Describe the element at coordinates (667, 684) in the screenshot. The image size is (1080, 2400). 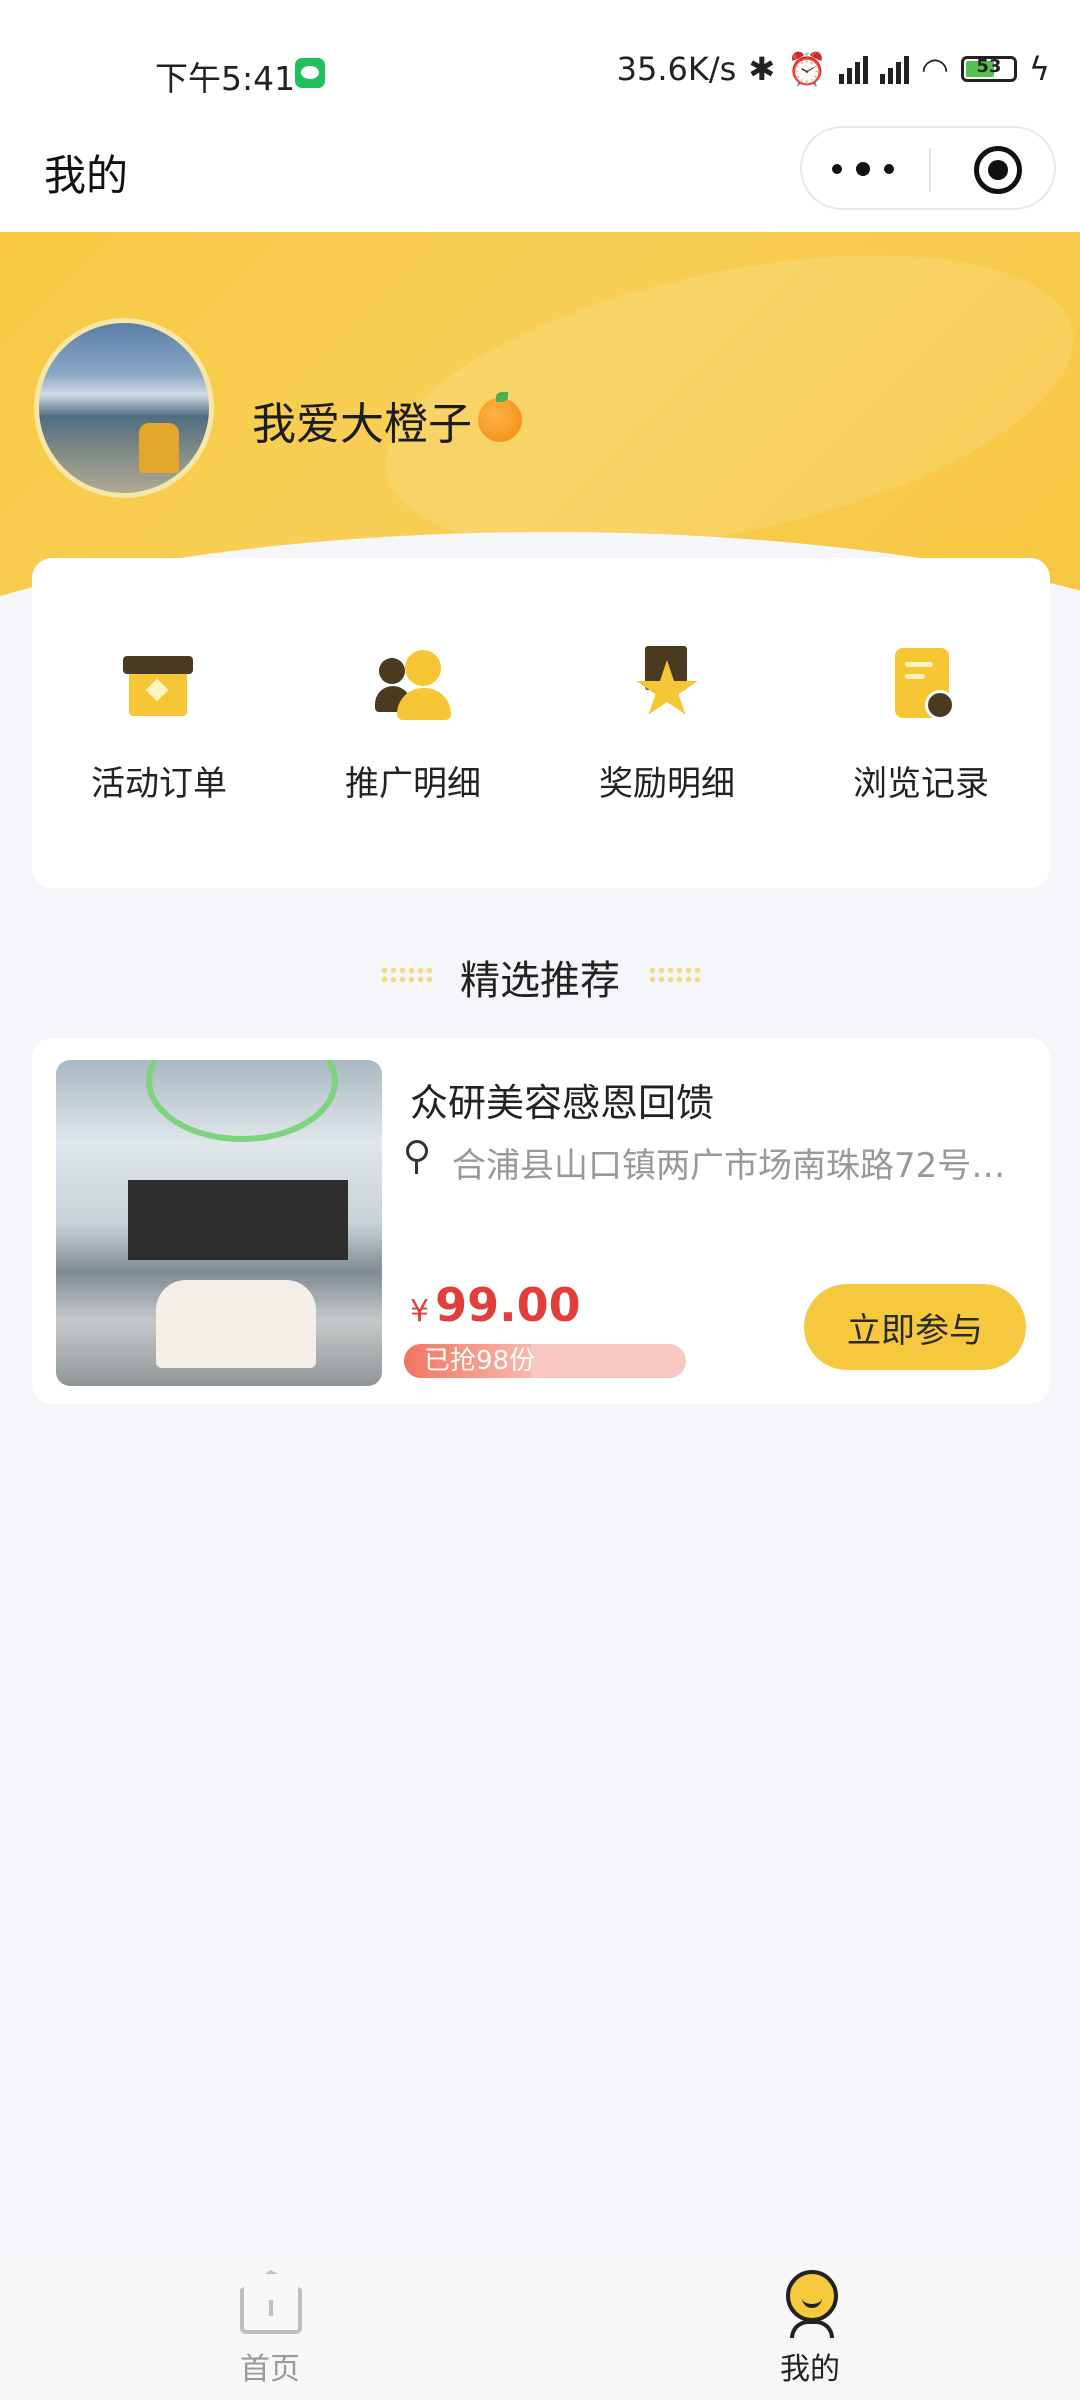
I see `award-icon` at that location.